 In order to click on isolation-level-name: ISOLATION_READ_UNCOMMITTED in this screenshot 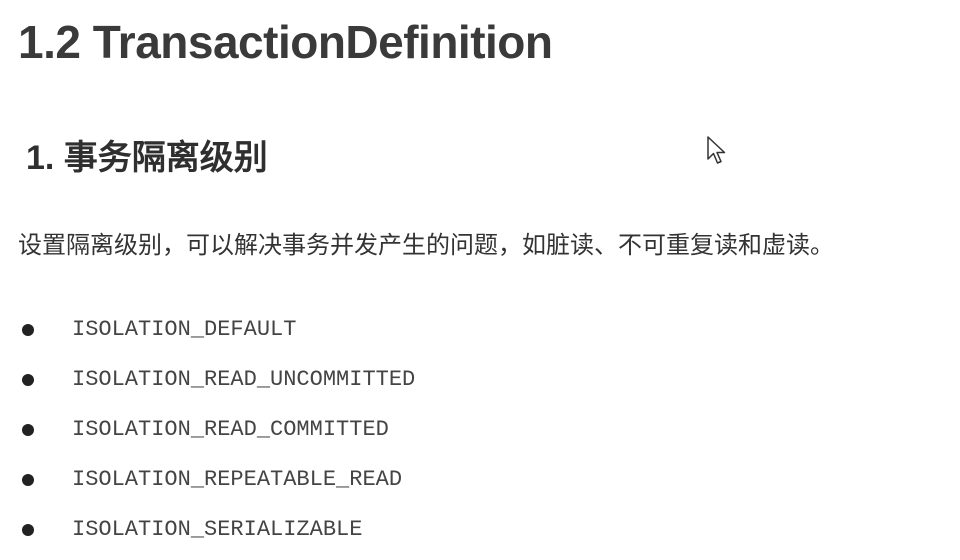, I will do `click(244, 379)`.